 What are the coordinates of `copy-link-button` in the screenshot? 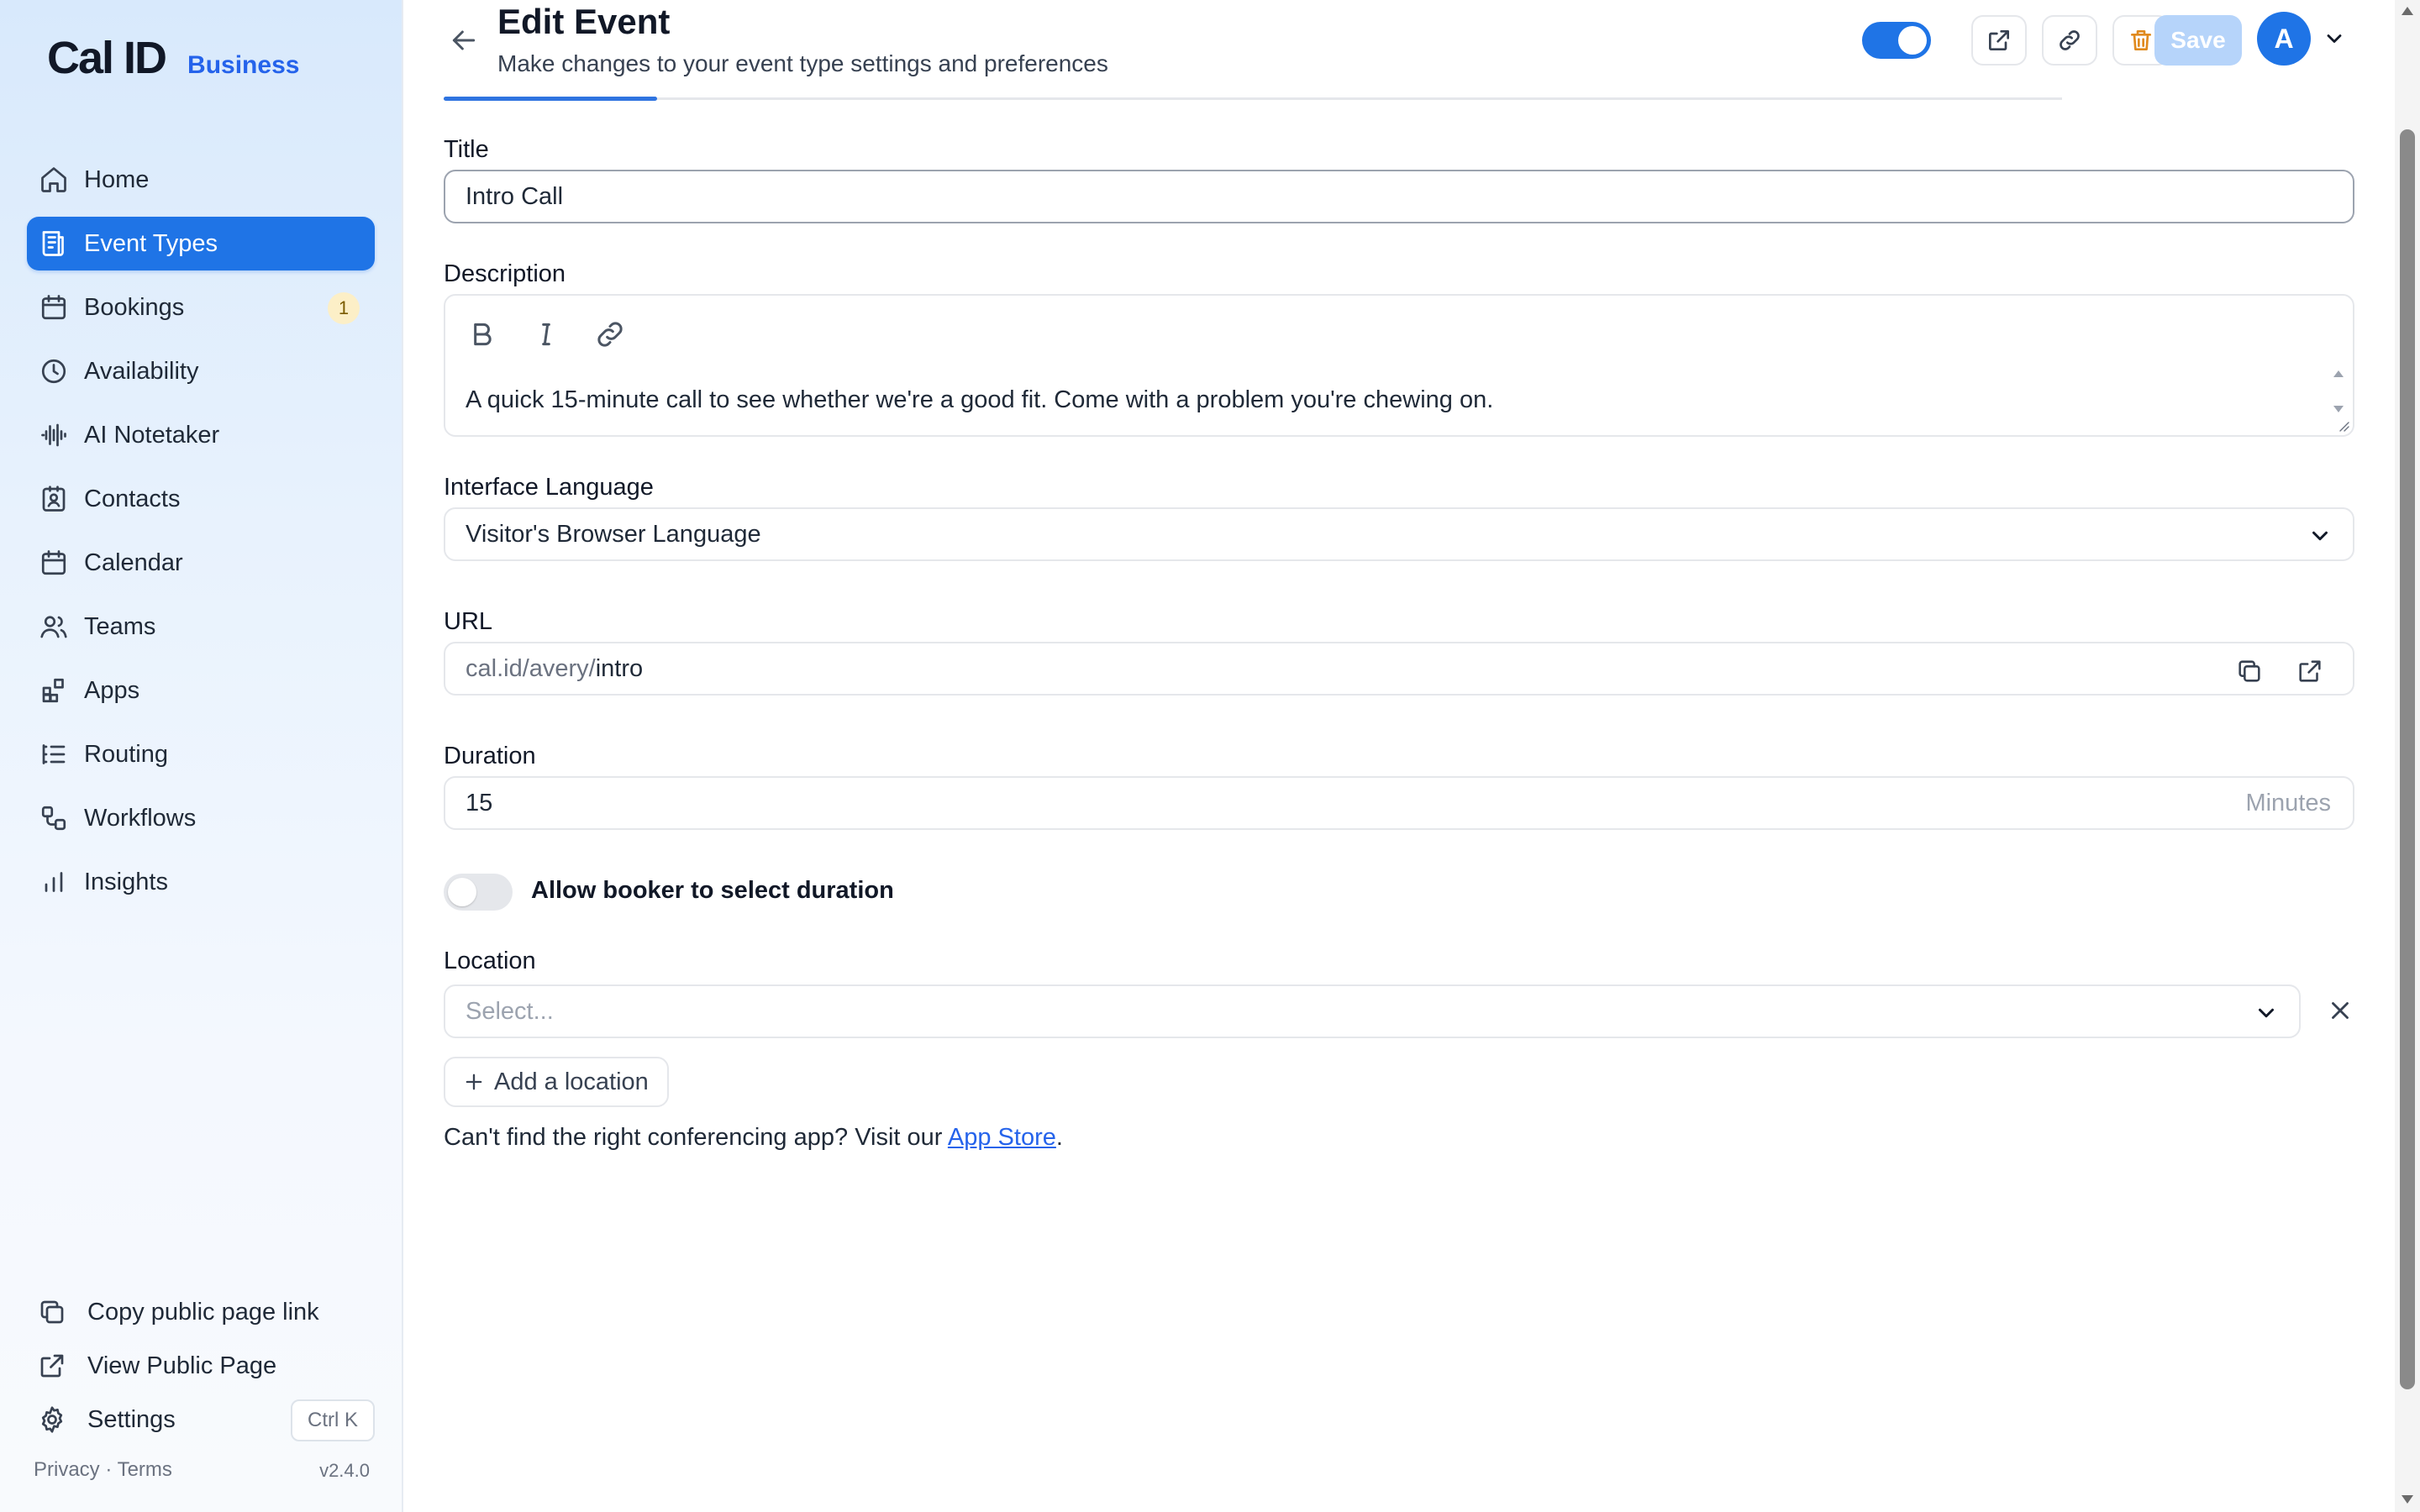 It's located at (2069, 40).